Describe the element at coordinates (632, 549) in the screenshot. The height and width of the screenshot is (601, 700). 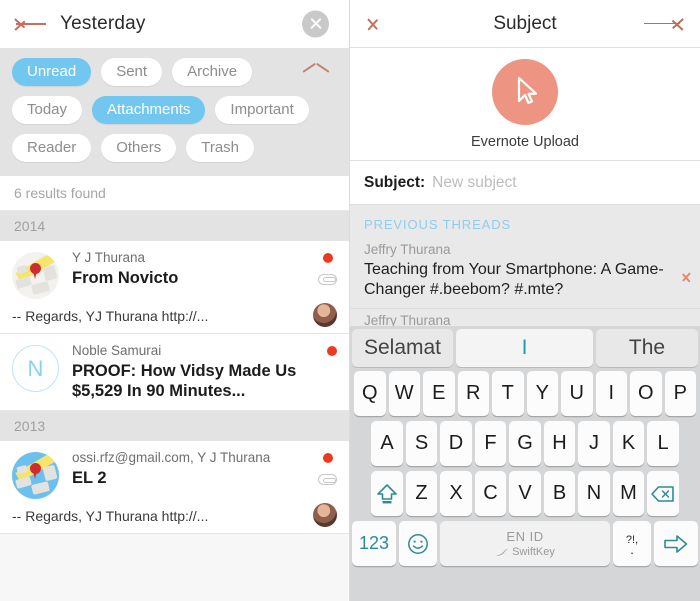
I see `punct-bottom: .` at that location.